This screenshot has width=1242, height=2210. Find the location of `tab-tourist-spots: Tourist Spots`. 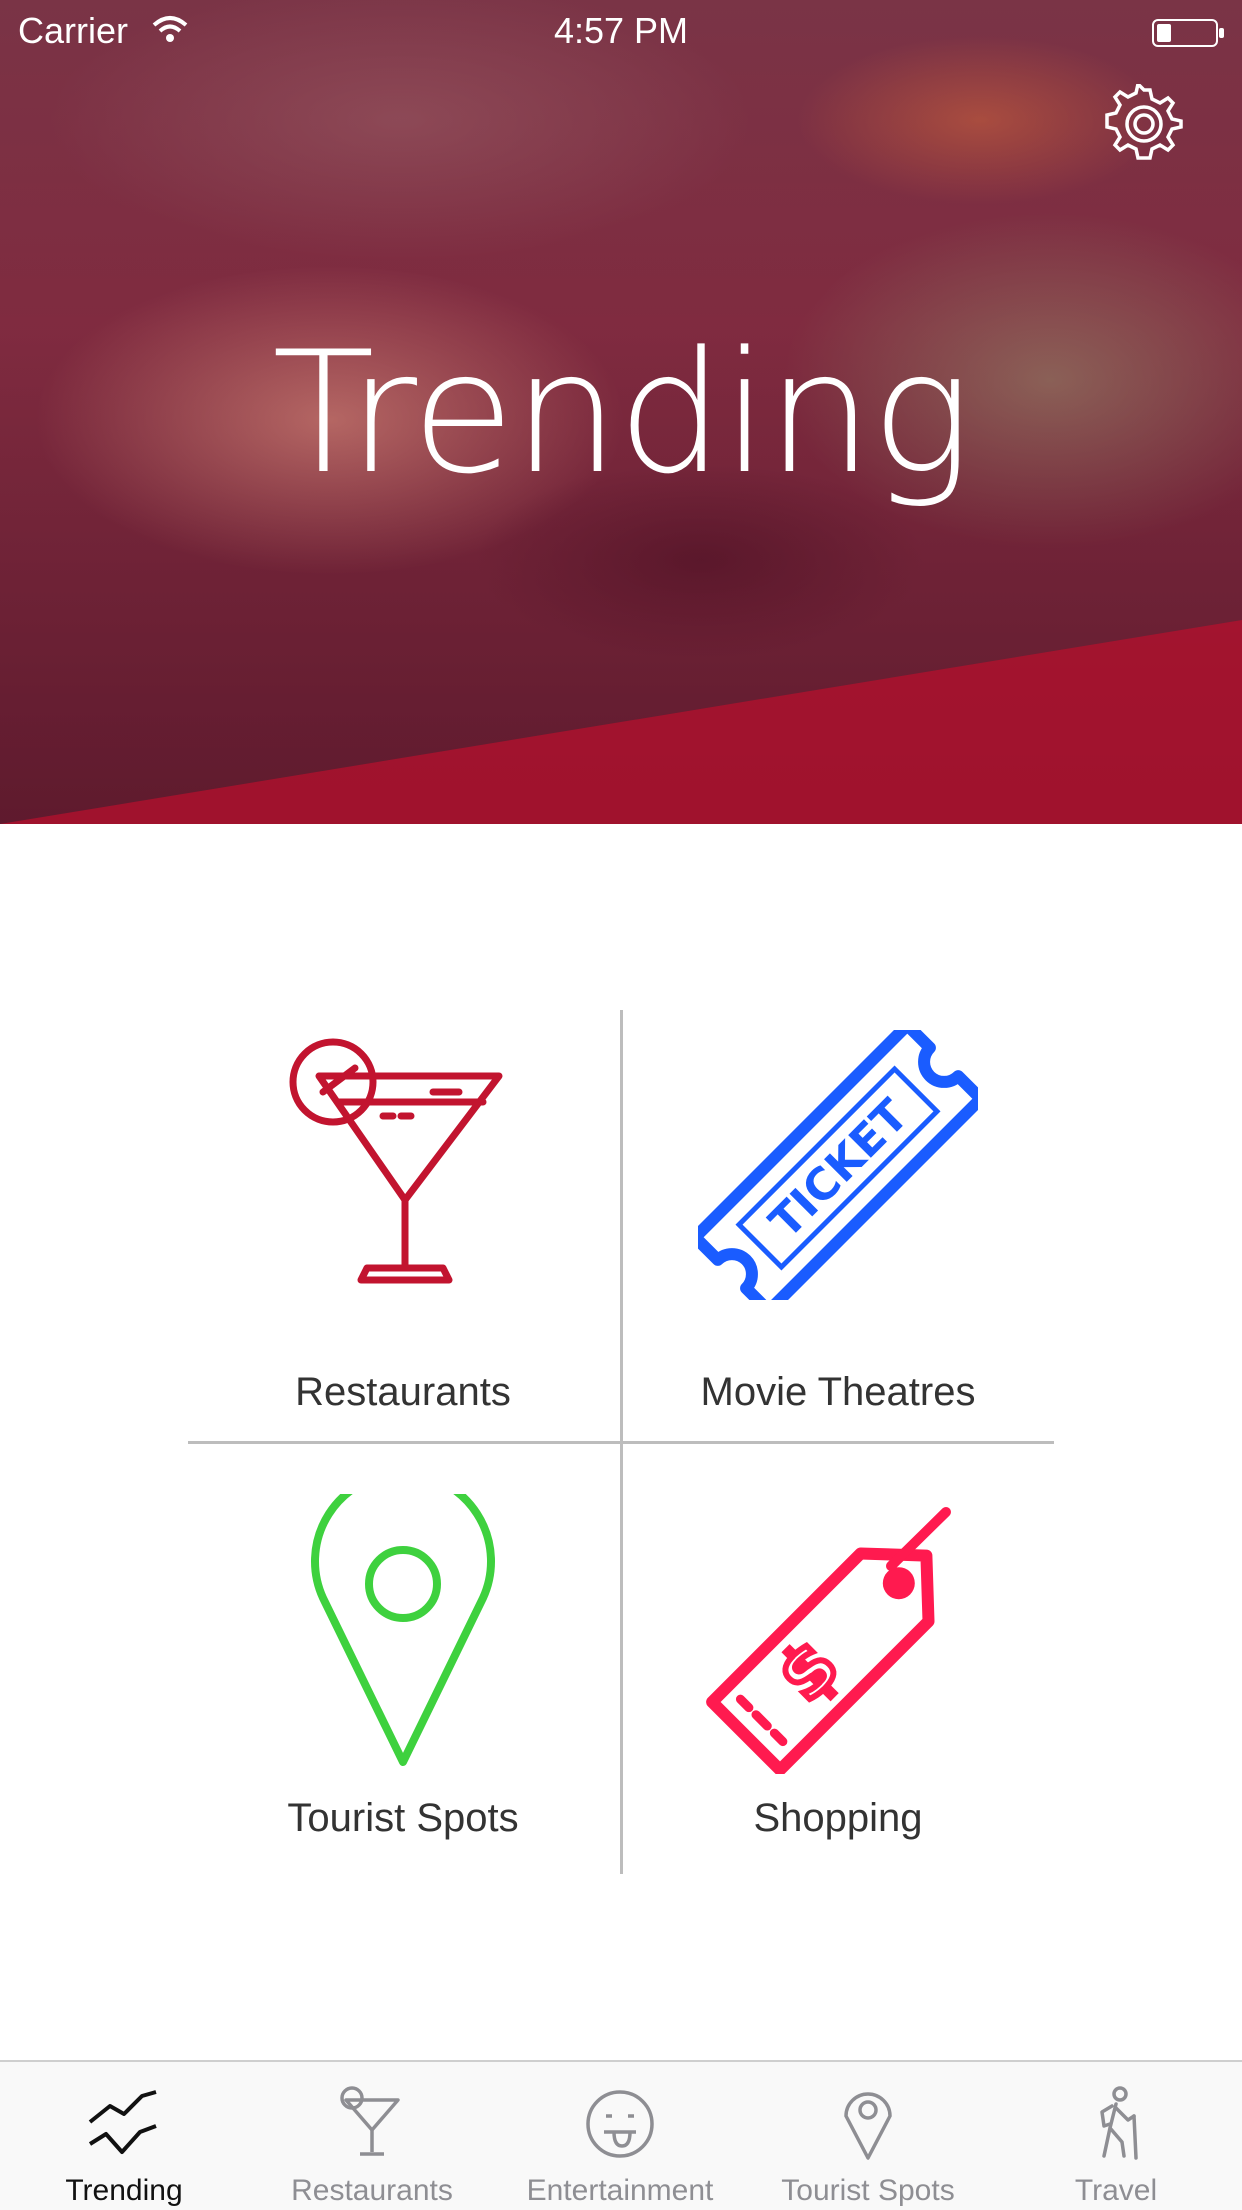

tab-tourist-spots: Tourist Spots is located at coordinates (868, 2136).